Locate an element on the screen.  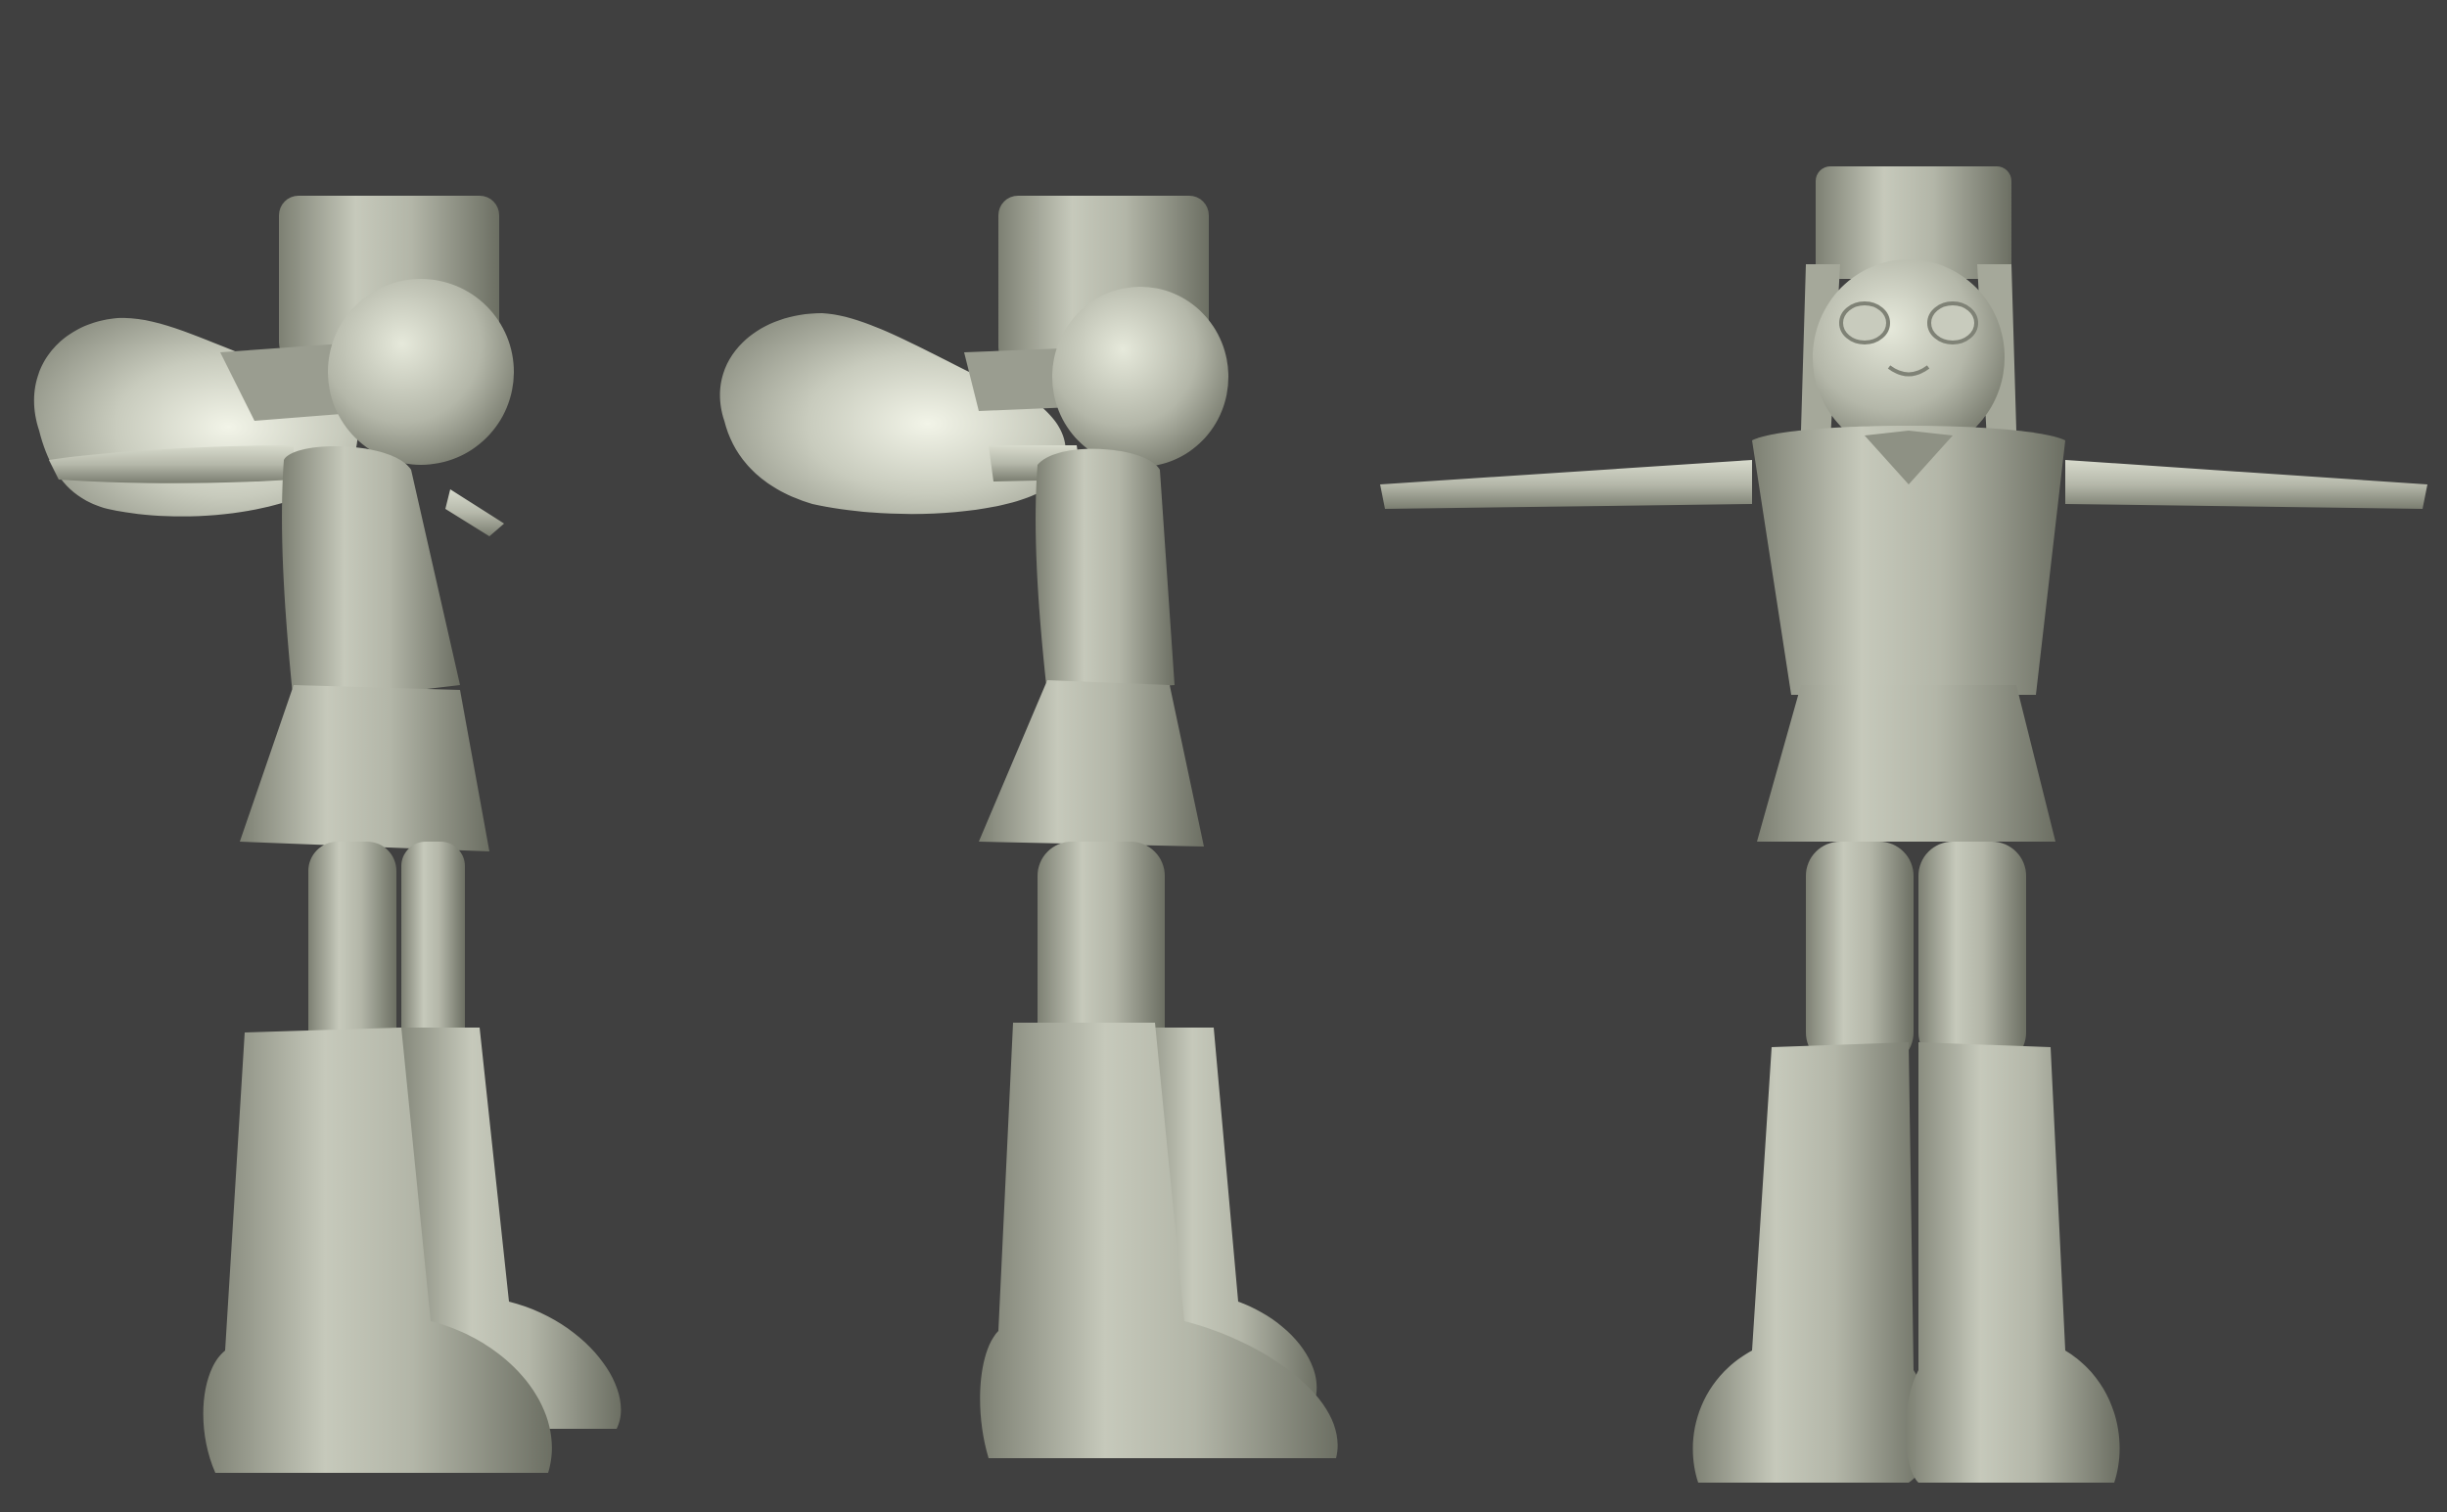
left-arm is located at coordinates (1566, 484).